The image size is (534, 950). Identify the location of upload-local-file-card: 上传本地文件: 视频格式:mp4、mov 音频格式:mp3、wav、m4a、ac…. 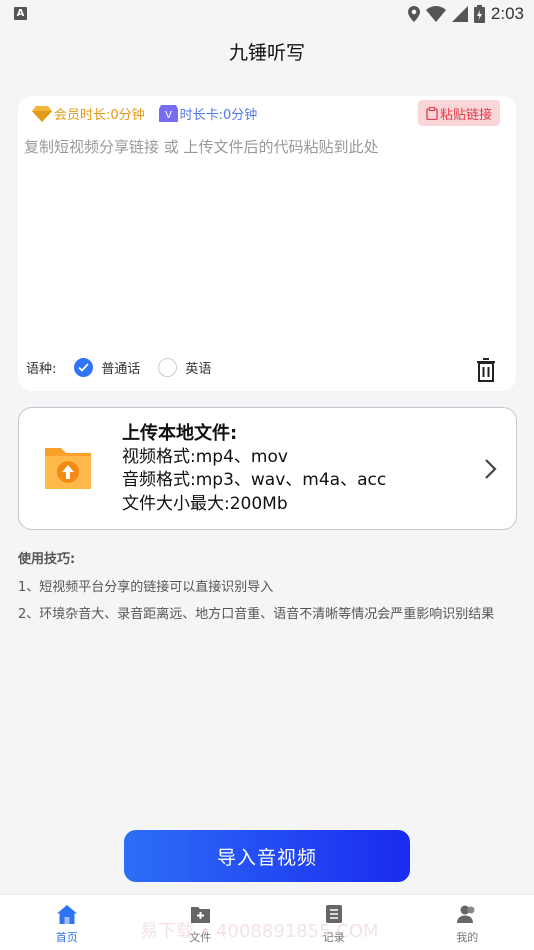
(267, 468).